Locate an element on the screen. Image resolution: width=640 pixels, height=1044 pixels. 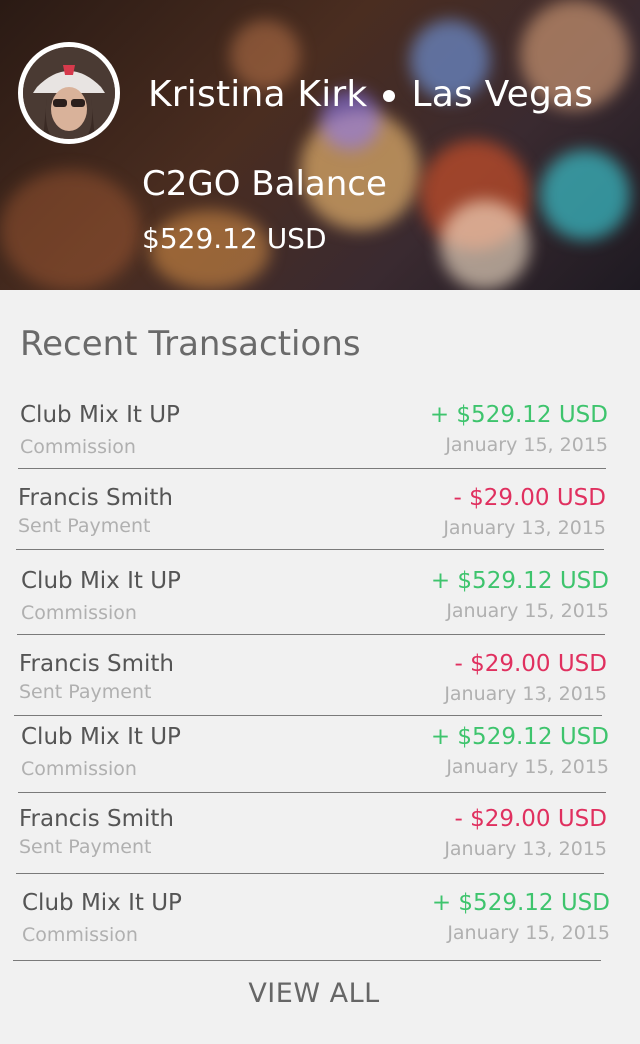
user-location: Las Vegas is located at coordinates (502, 94).